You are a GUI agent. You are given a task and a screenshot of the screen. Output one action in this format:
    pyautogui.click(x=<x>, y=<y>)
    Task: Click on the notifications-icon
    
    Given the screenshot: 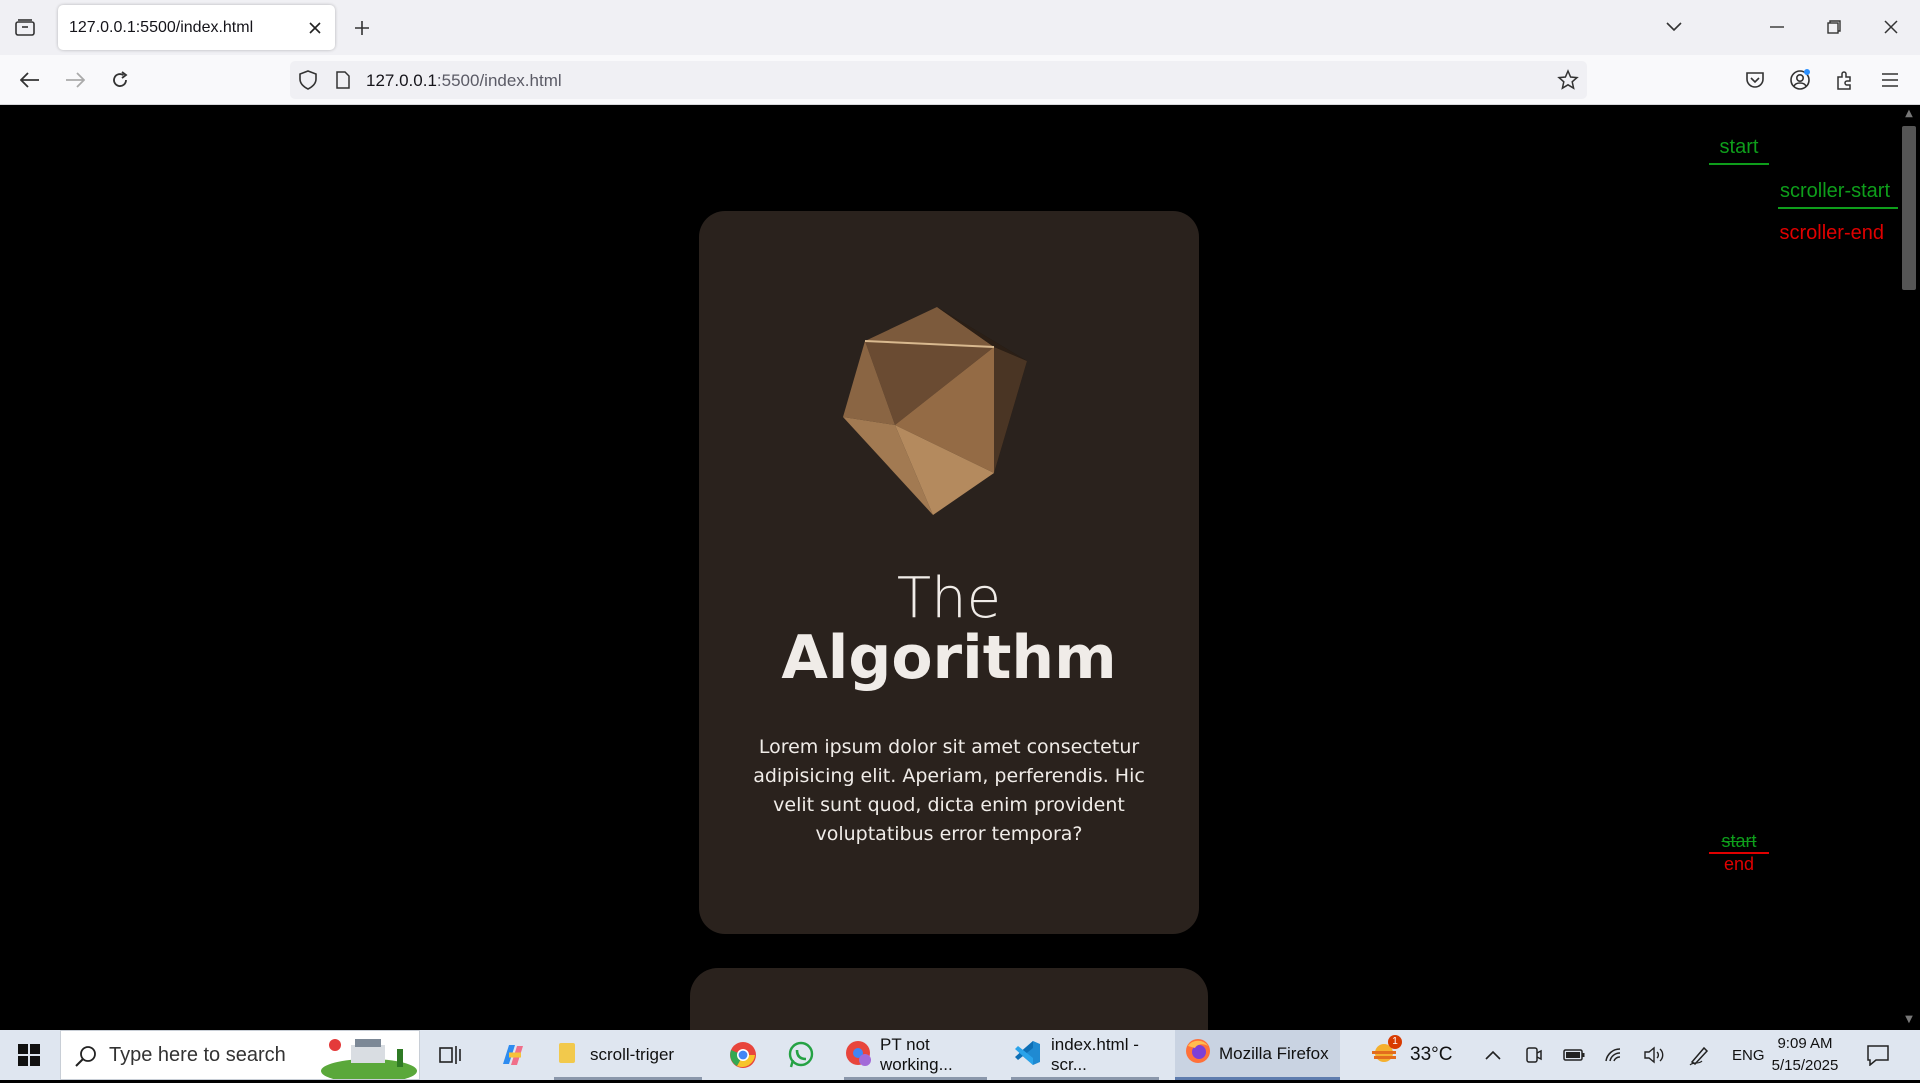 What is the action you would take?
    pyautogui.click(x=1878, y=1055)
    